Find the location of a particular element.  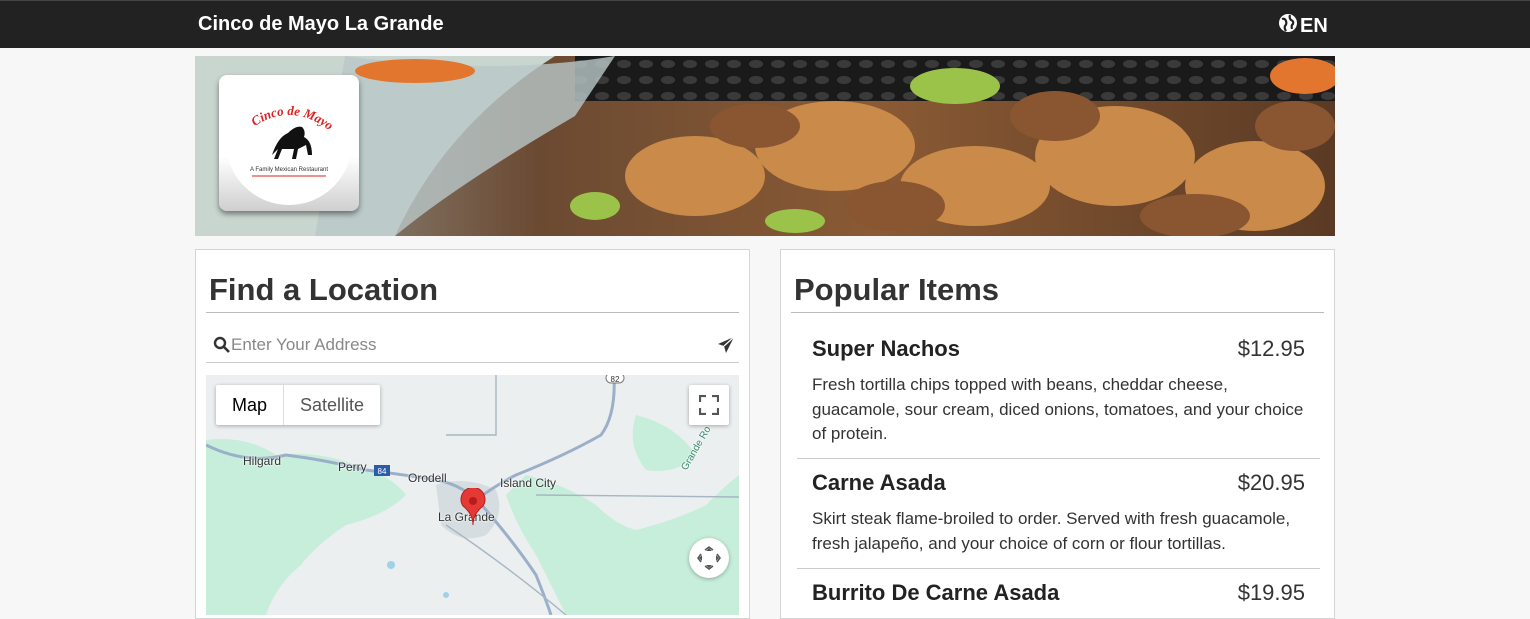

svg-text: A Family Mexican Restaurant is located at coordinates (289, 170).